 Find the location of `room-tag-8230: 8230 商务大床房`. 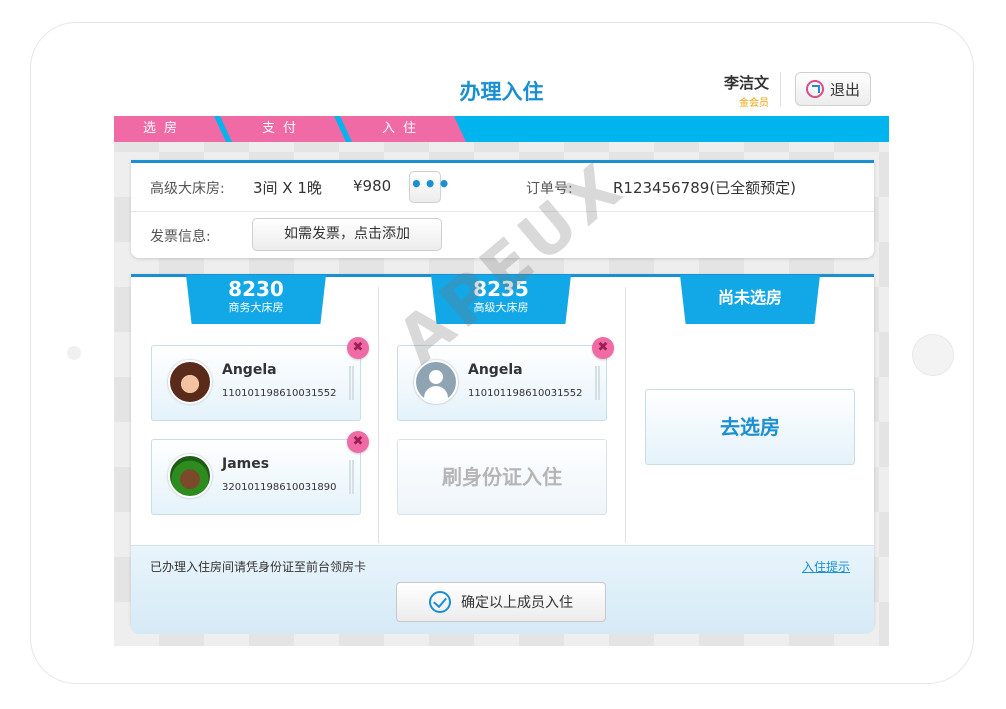

room-tag-8230: 8230 商务大床房 is located at coordinates (256, 299).